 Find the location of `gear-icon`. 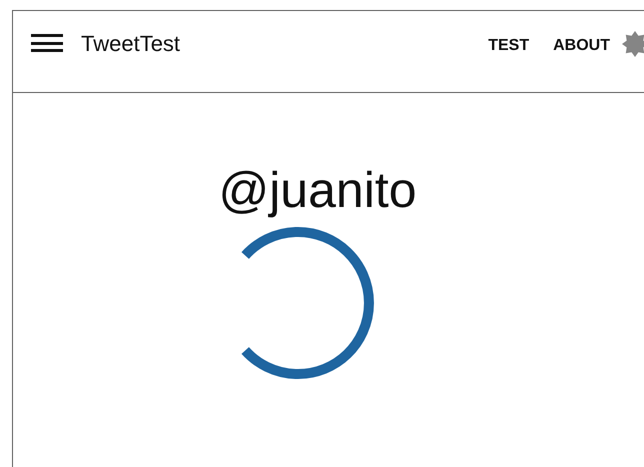

gear-icon is located at coordinates (633, 44).